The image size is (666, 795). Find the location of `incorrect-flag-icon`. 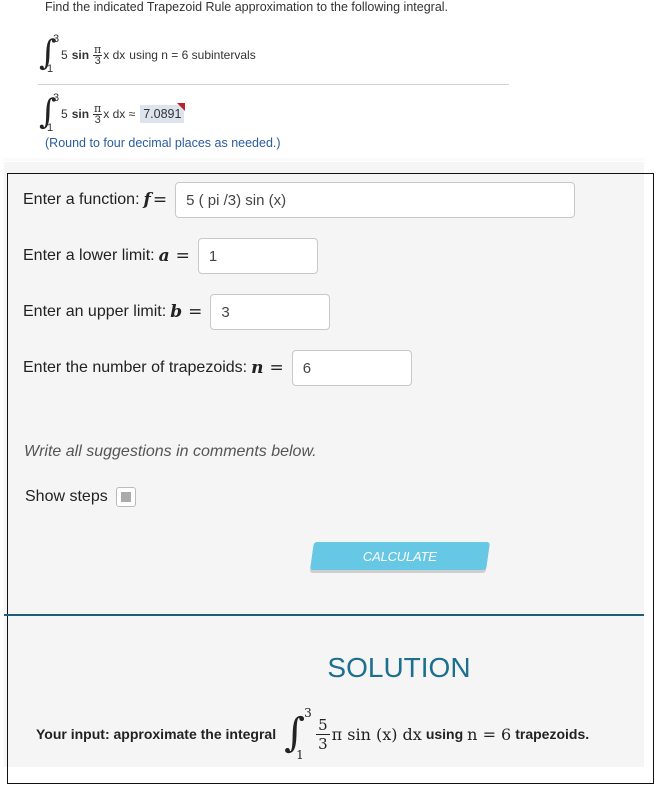

incorrect-flag-icon is located at coordinates (181, 107).